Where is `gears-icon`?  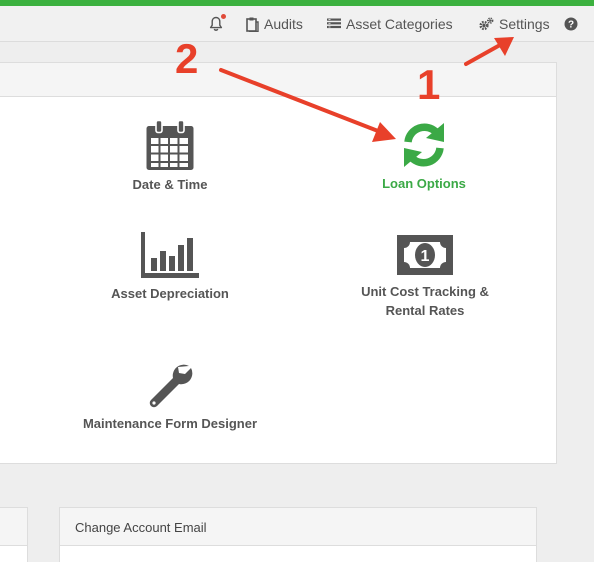 gears-icon is located at coordinates (486, 24).